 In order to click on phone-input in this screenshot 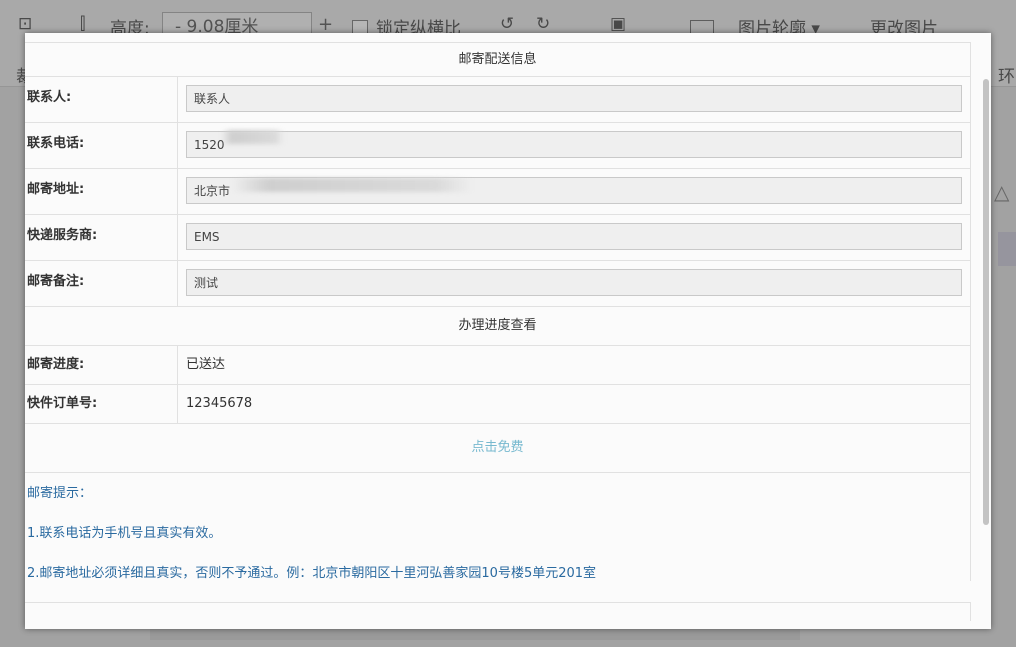, I will do `click(574, 144)`.